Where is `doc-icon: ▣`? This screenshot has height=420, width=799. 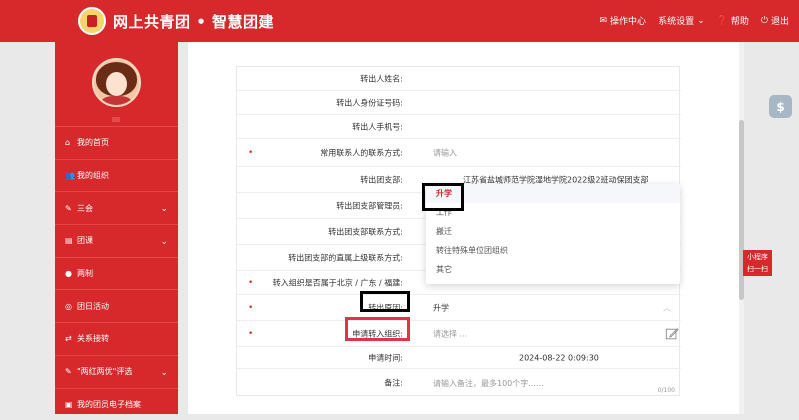
doc-icon: ▣ is located at coordinates (71, 404).